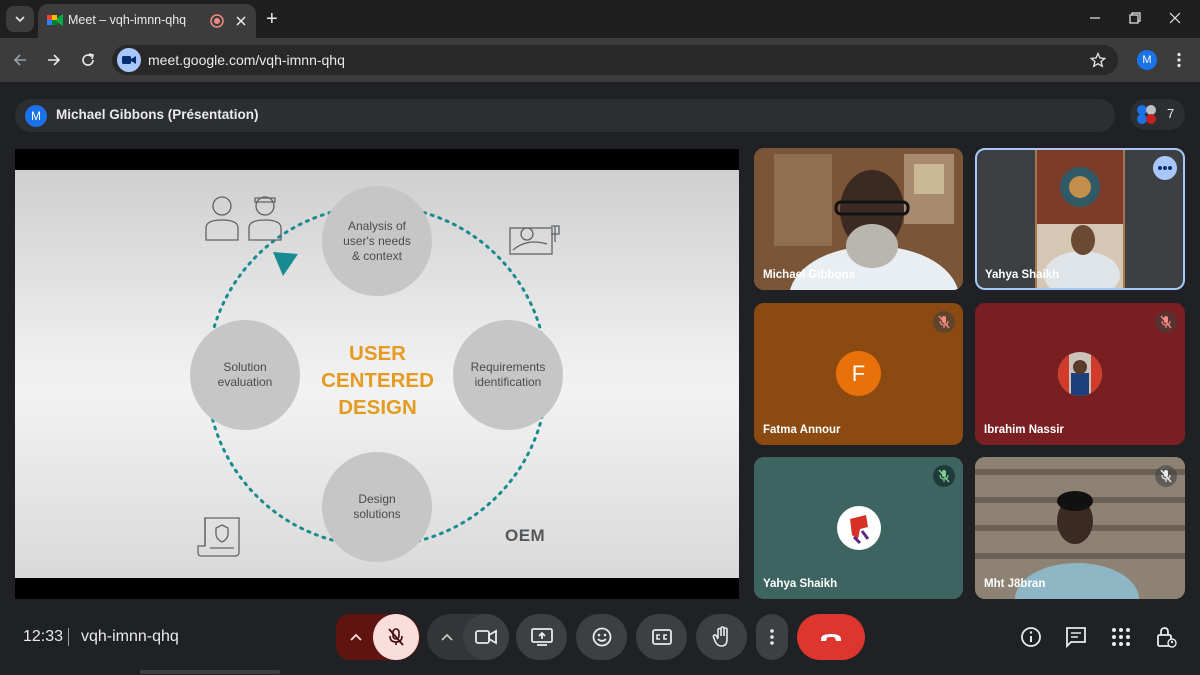 The height and width of the screenshot is (675, 1200). Describe the element at coordinates (1098, 60) in the screenshot. I see `bookmark-star-icon` at that location.